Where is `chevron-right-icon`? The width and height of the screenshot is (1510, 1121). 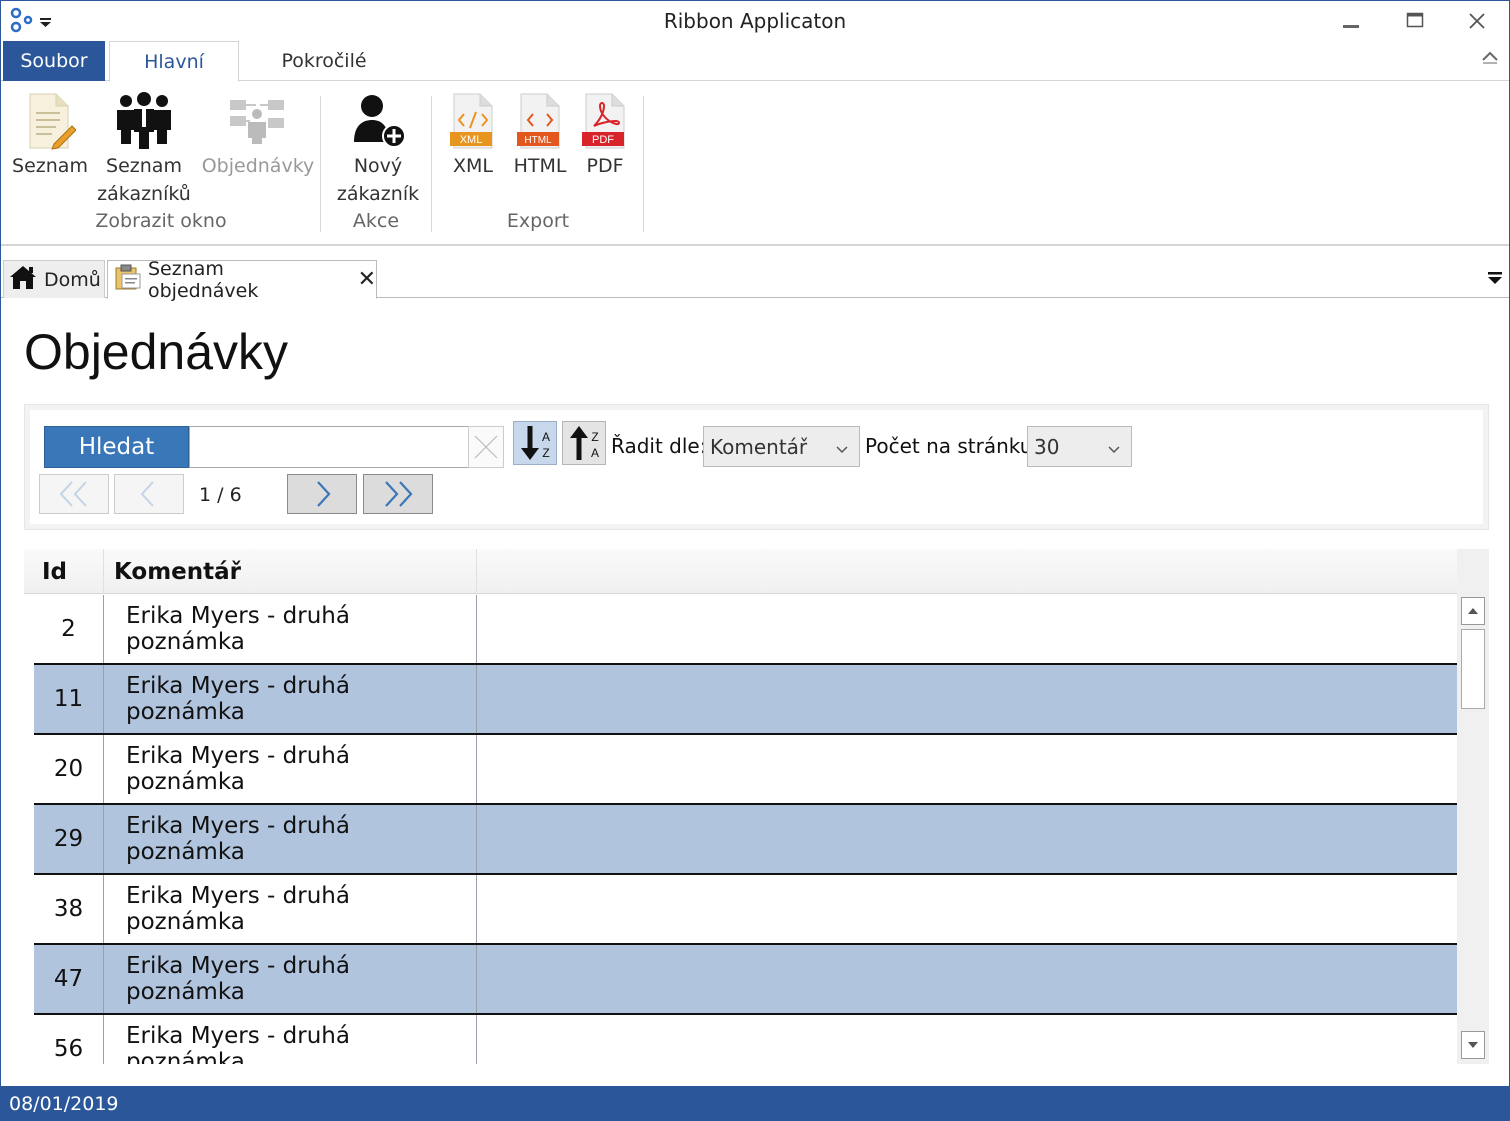 chevron-right-icon is located at coordinates (324, 494).